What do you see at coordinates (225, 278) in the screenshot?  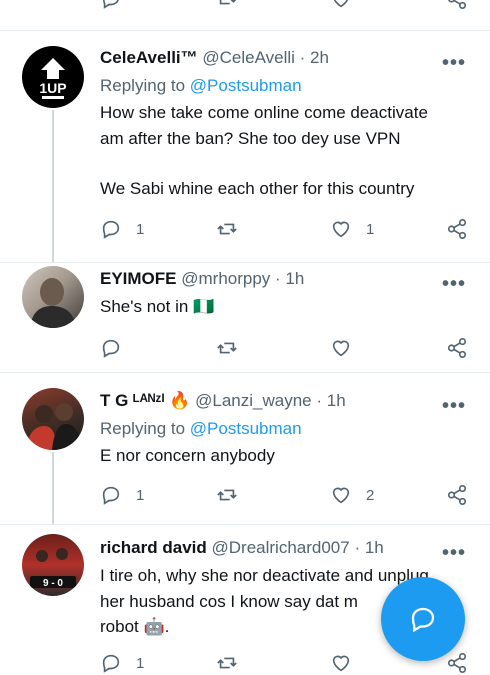 I see `user-handle: @mrhorppy` at bounding box center [225, 278].